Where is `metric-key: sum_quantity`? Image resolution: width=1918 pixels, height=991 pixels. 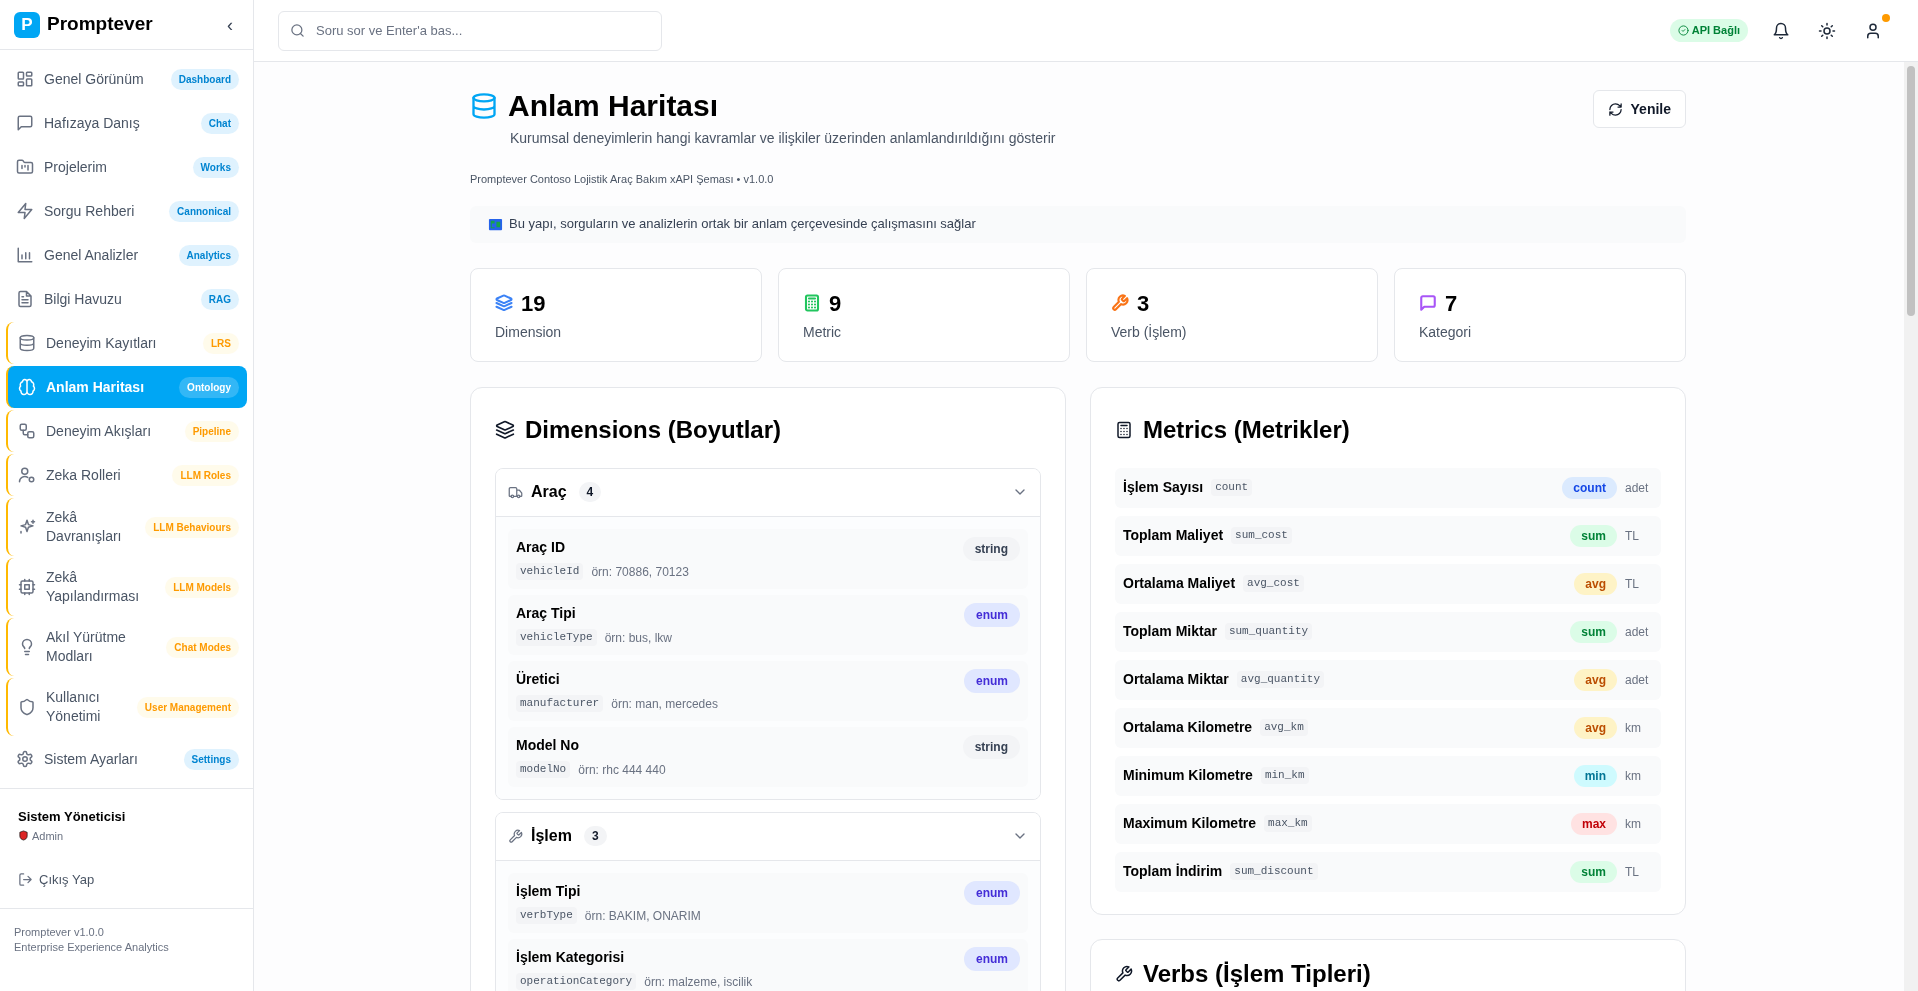 metric-key: sum_quantity is located at coordinates (1268, 631).